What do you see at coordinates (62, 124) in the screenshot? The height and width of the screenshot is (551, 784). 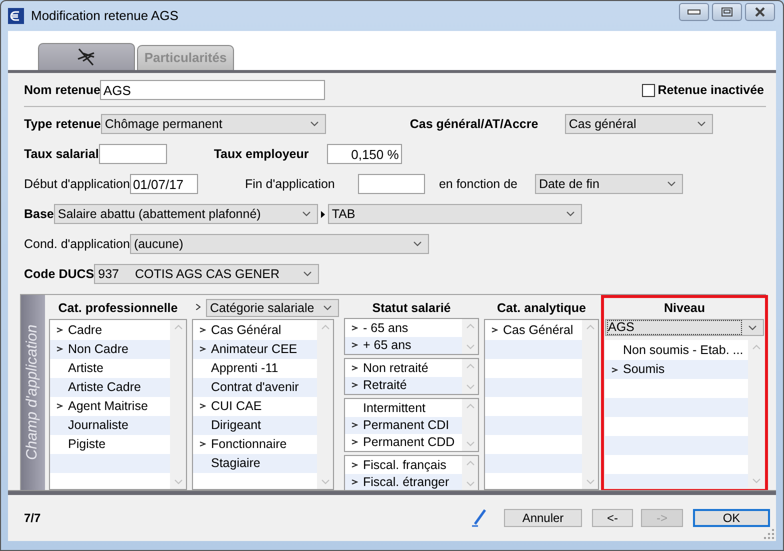 I see `field-label: Type retenue` at bounding box center [62, 124].